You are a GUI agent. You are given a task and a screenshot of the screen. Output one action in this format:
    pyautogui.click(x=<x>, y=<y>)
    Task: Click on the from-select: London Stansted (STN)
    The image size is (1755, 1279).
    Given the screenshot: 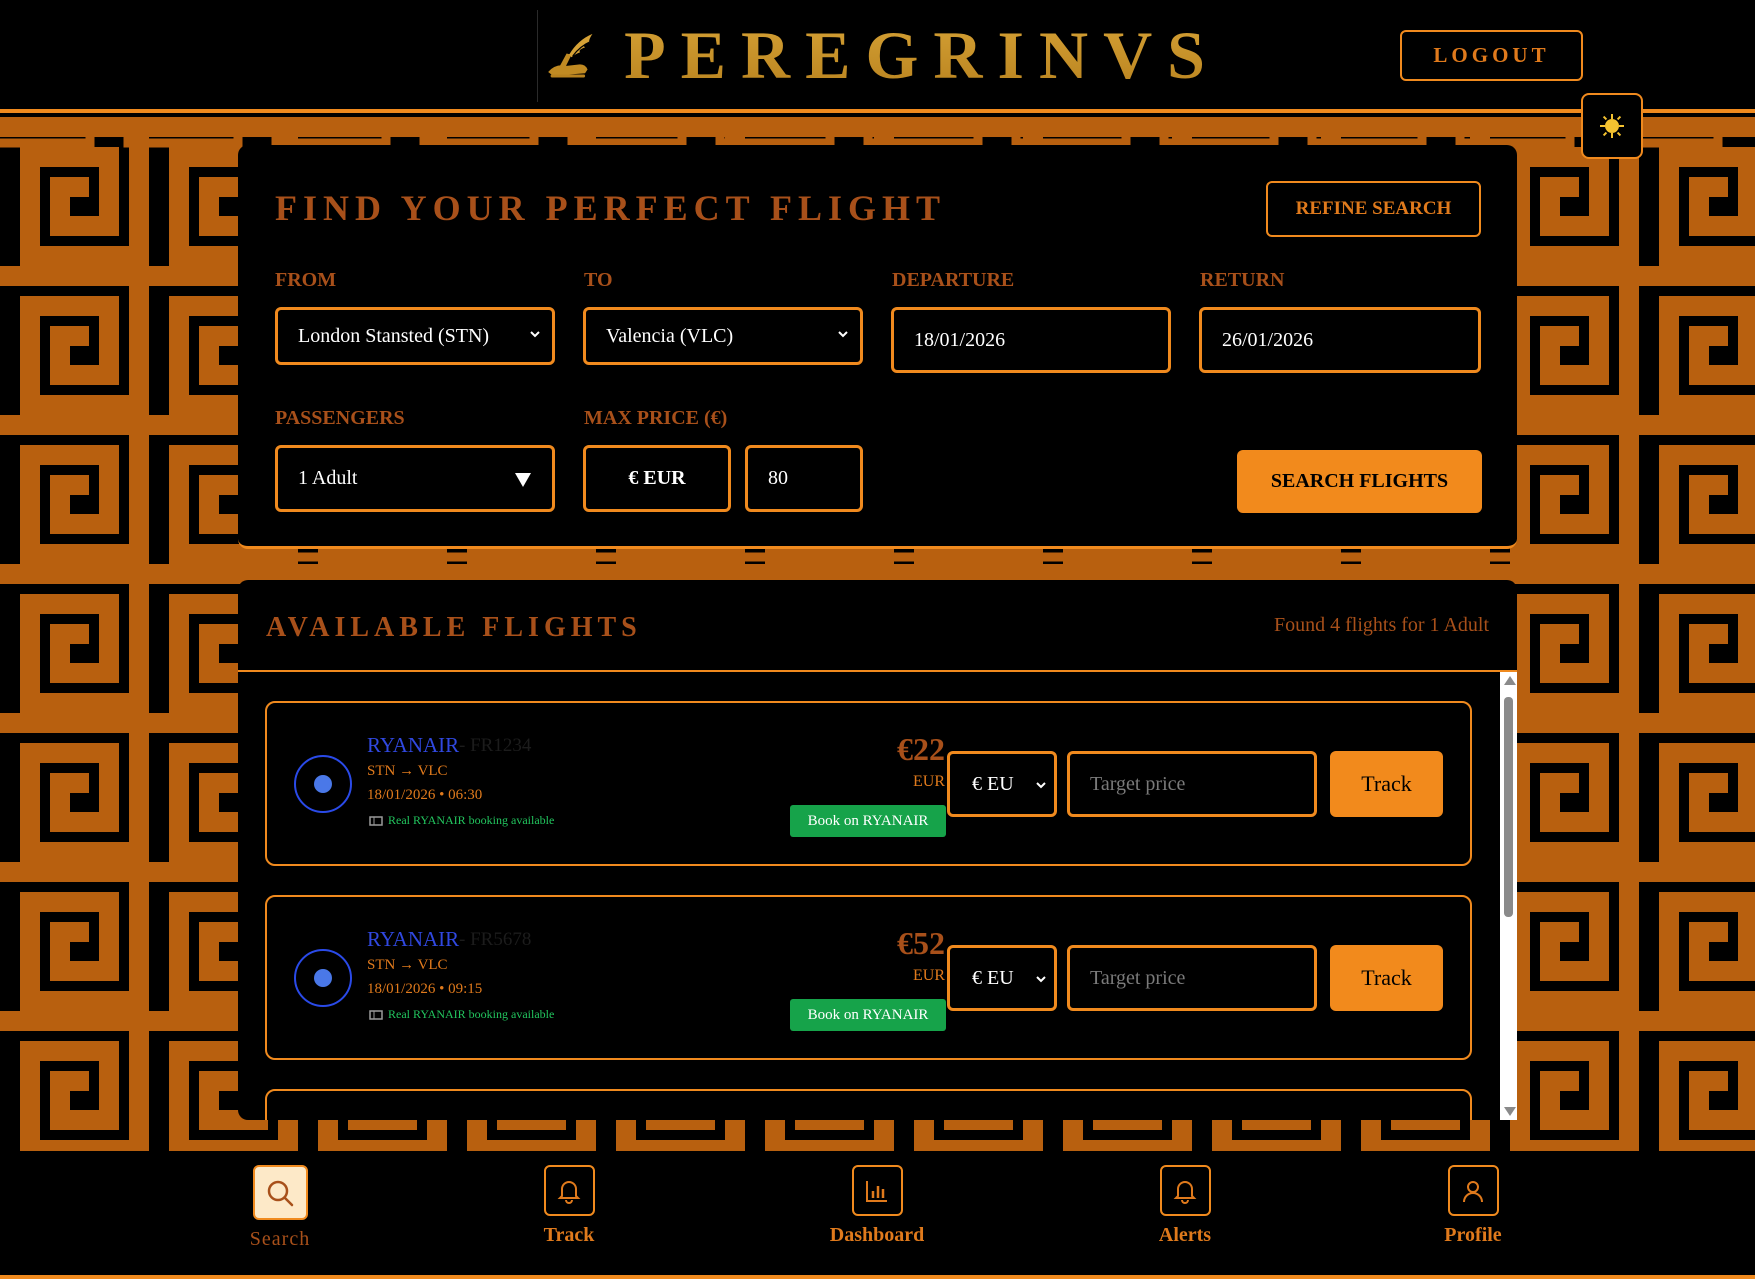 What is the action you would take?
    pyautogui.click(x=415, y=336)
    